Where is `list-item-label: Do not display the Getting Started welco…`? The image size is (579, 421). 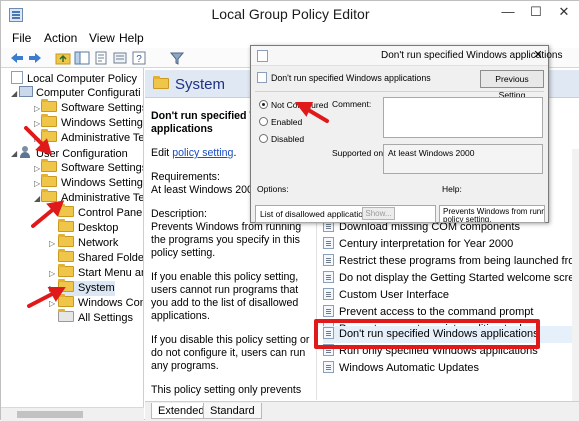 list-item-label: Do not display the Getting Started welco… is located at coordinates (455, 278).